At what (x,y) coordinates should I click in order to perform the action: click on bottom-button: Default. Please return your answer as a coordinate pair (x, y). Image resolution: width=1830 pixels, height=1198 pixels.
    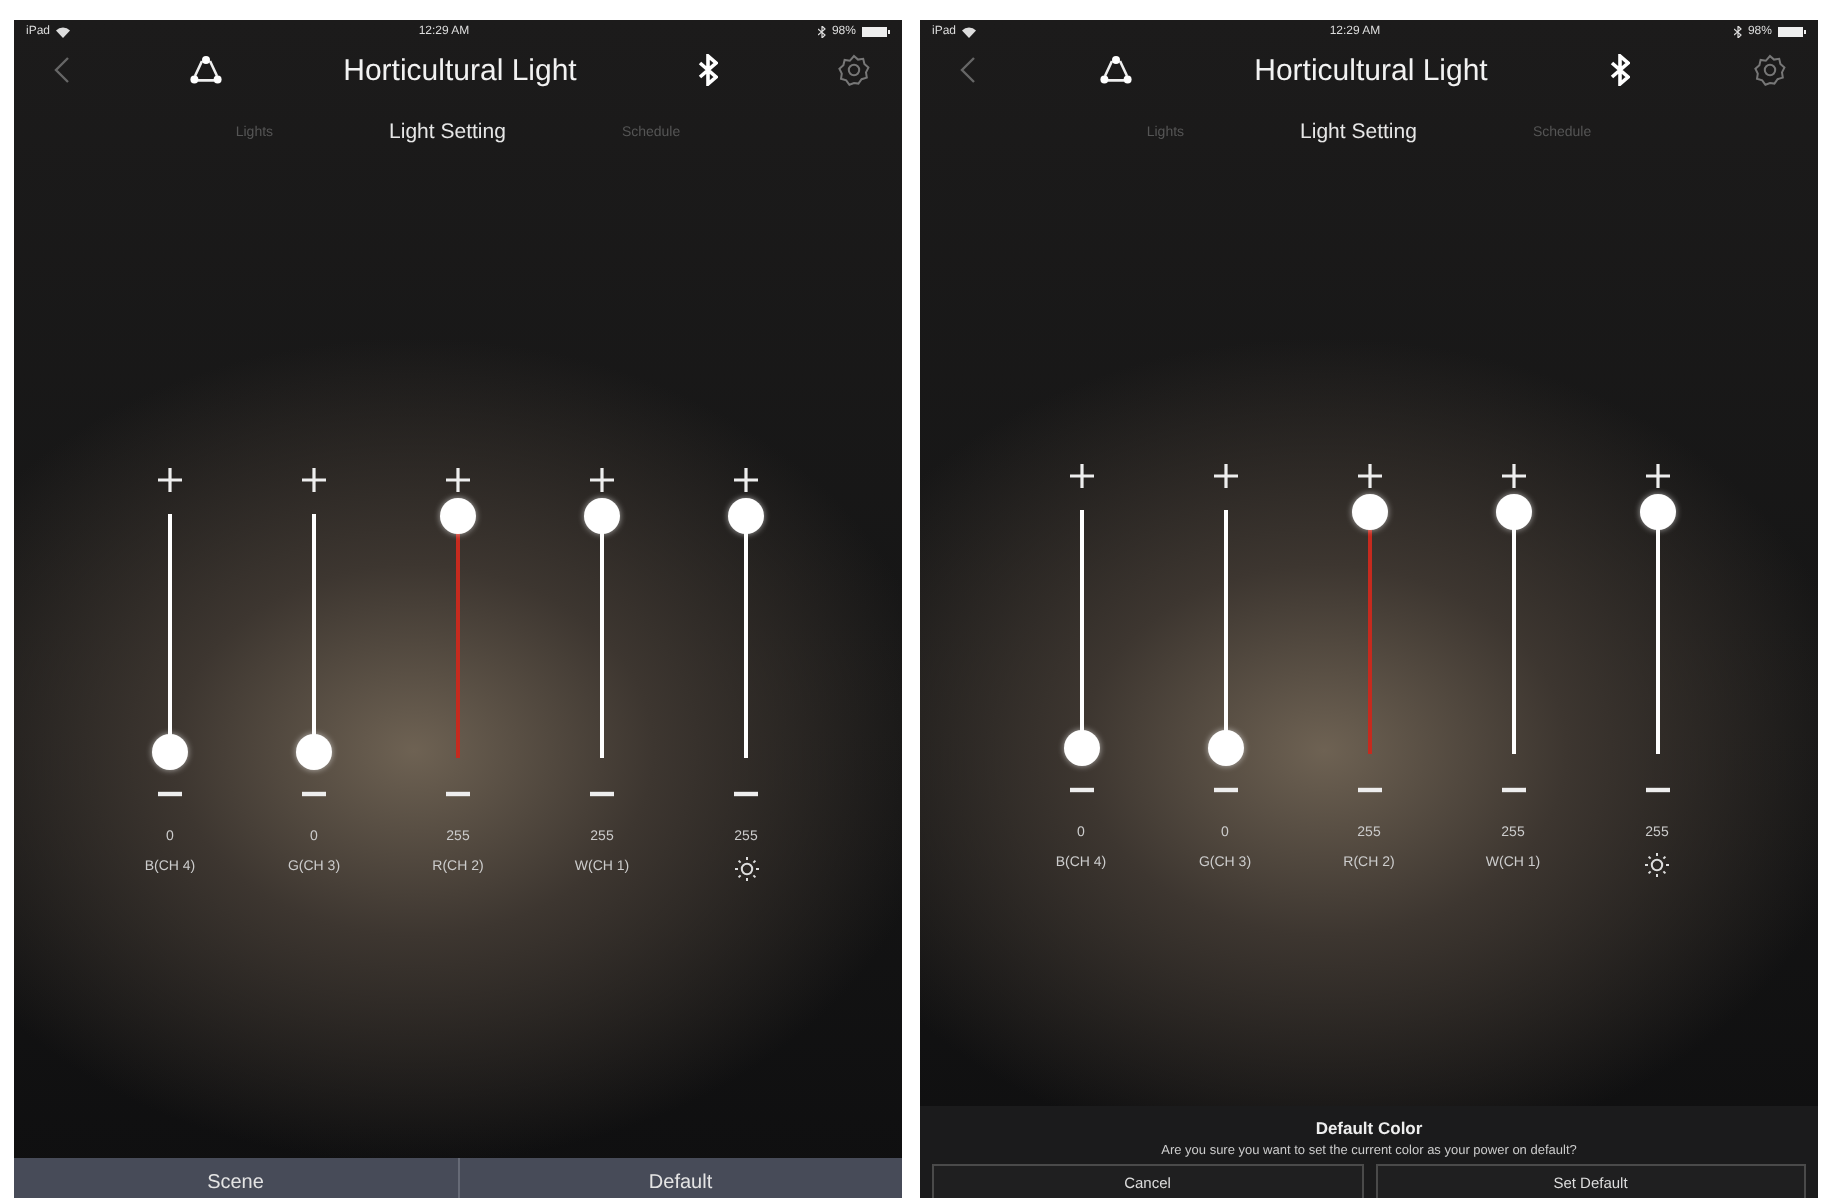
    Looking at the image, I should click on (680, 1178).